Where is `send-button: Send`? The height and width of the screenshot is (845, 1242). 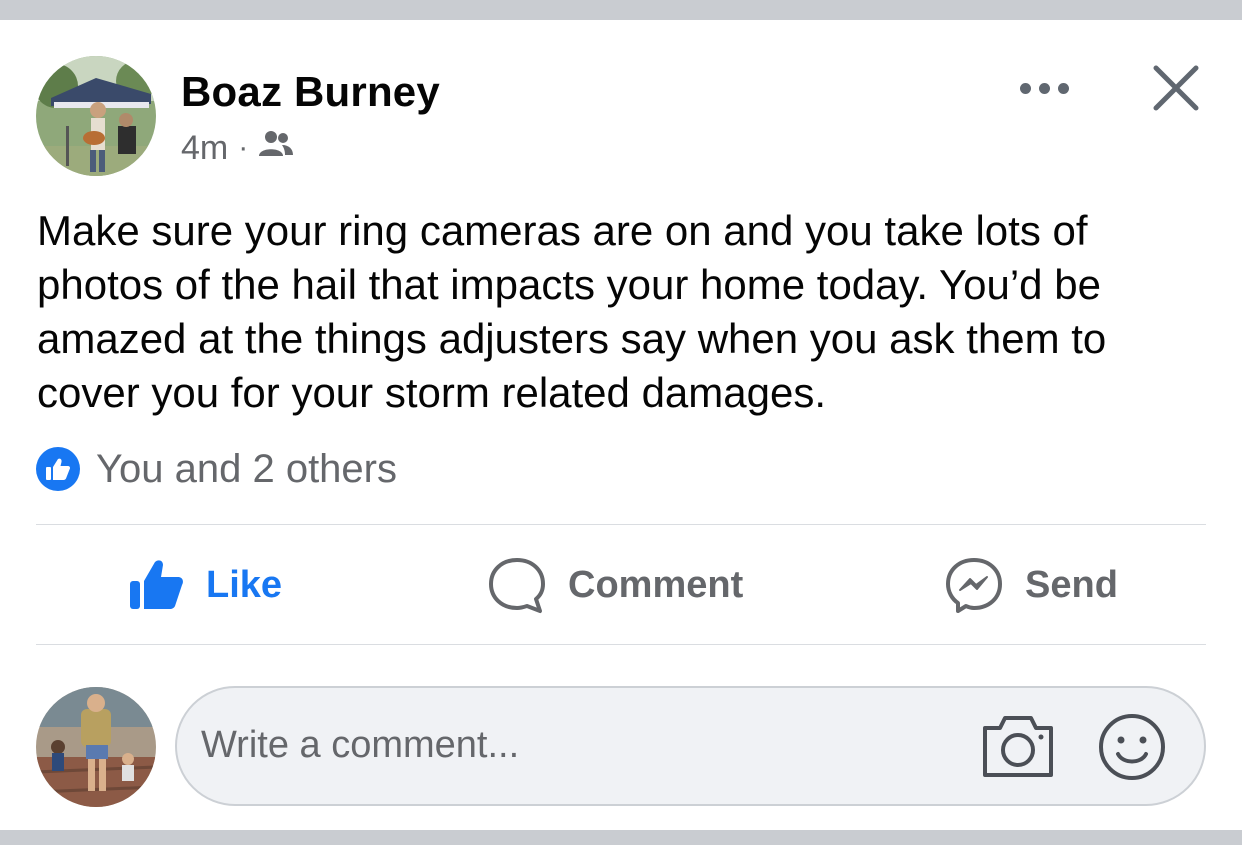
send-button: Send is located at coordinates (1031, 585).